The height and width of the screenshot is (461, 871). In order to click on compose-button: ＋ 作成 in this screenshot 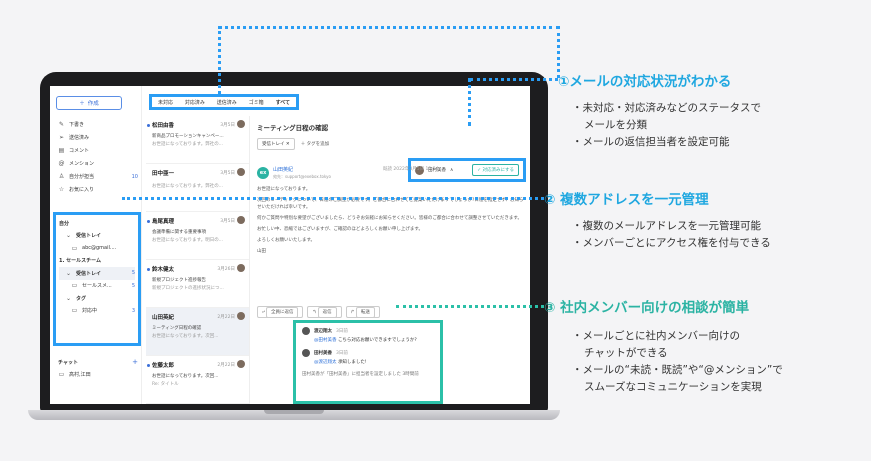, I will do `click(89, 103)`.